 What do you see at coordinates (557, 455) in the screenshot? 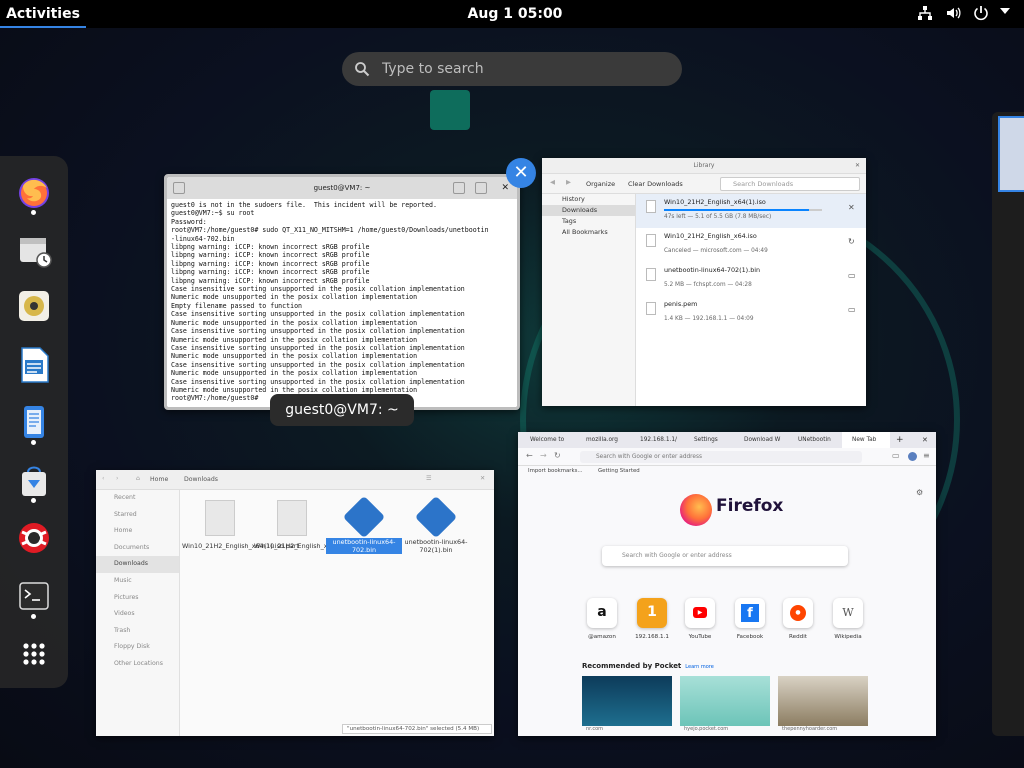
I see `reload-icon: ↻` at bounding box center [557, 455].